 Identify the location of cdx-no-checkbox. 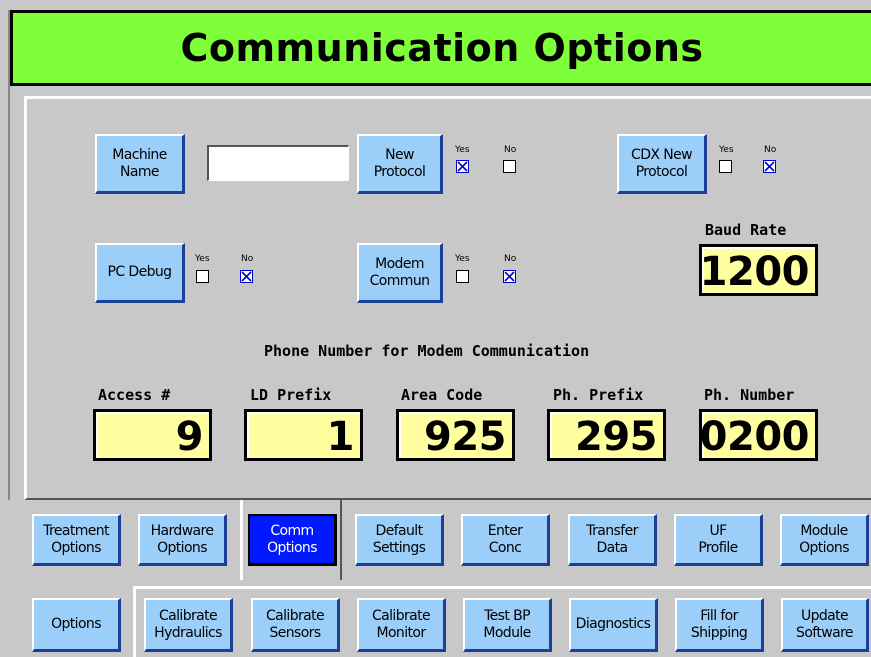
(769, 166).